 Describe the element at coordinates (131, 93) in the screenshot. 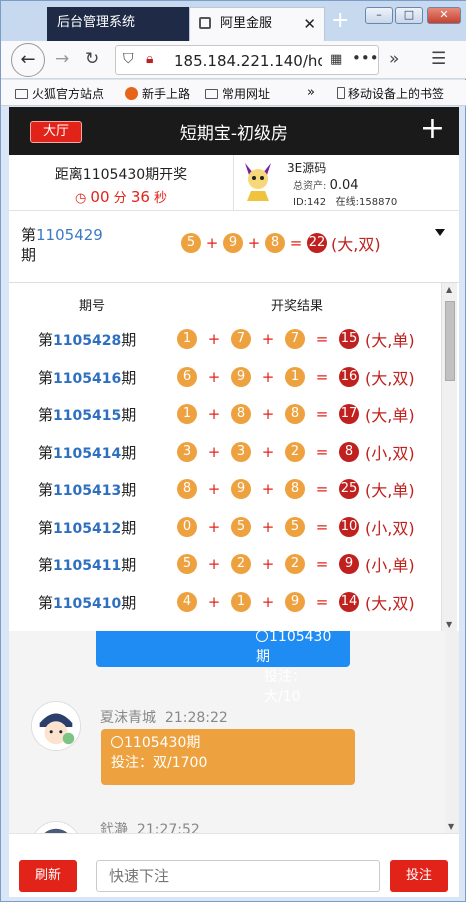

I see `firefox-icon` at that location.